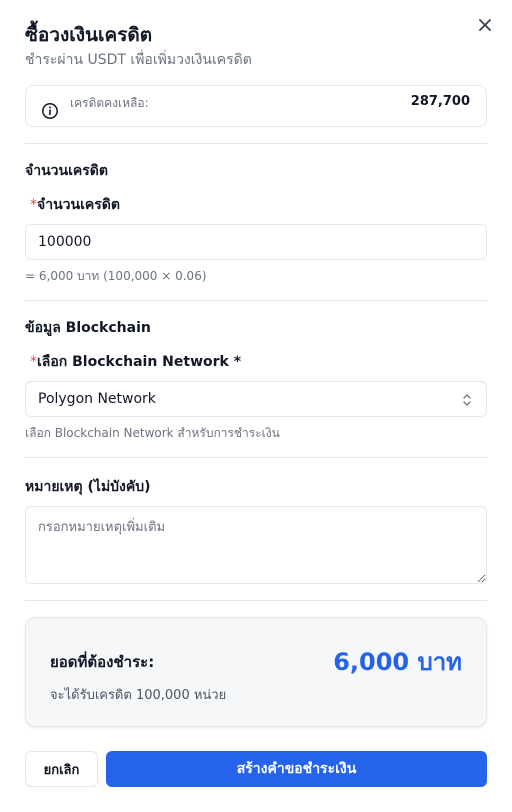  I want to click on blockchain-network-select: Polygon Network, so click(256, 399).